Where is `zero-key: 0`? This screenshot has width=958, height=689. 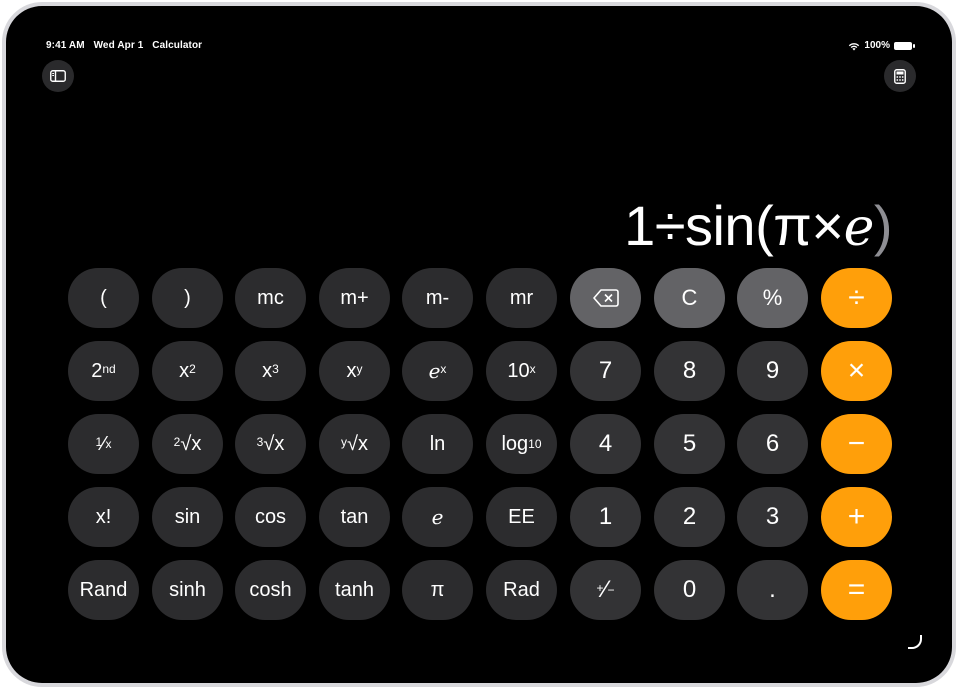 zero-key: 0 is located at coordinates (689, 590).